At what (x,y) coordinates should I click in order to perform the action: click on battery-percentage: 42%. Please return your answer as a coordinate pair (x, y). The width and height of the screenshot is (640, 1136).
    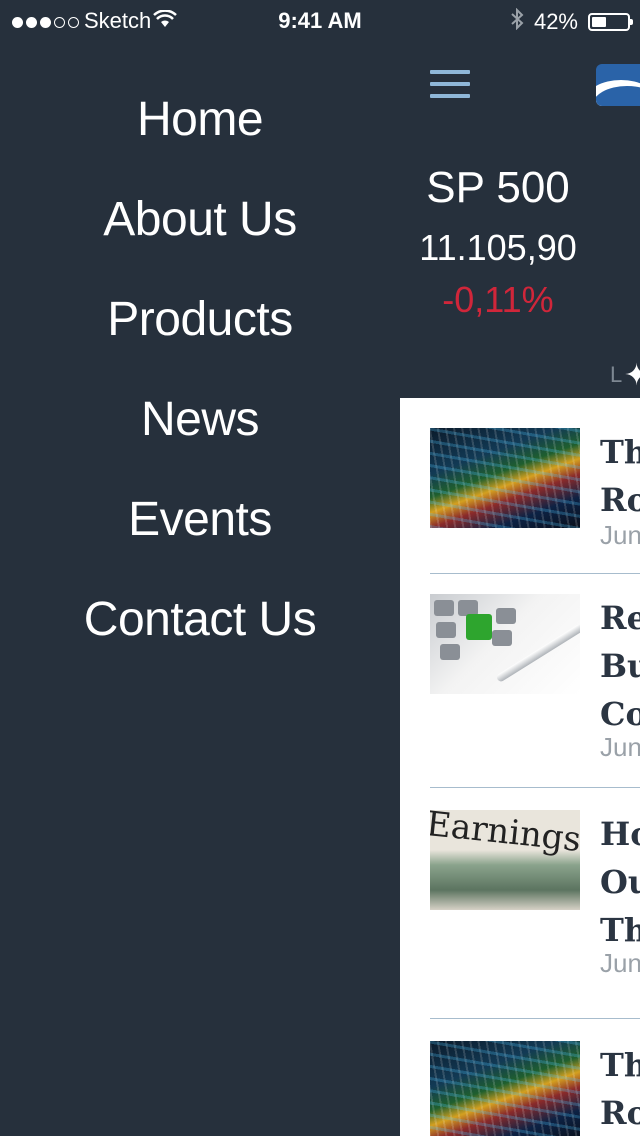
    Looking at the image, I should click on (555, 21).